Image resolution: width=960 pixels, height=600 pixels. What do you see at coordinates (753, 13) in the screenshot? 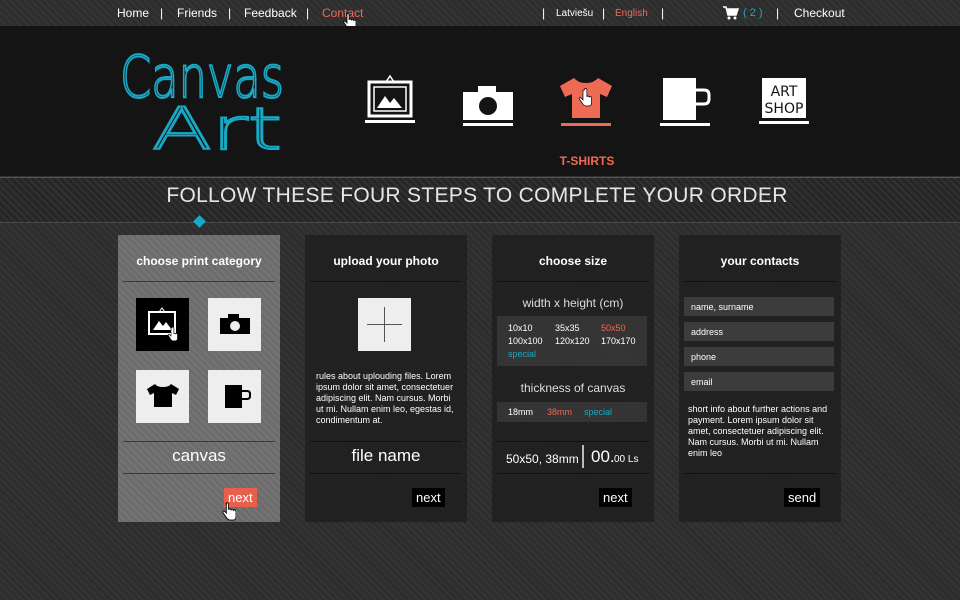
I see `cart-count: ( 2 )` at bounding box center [753, 13].